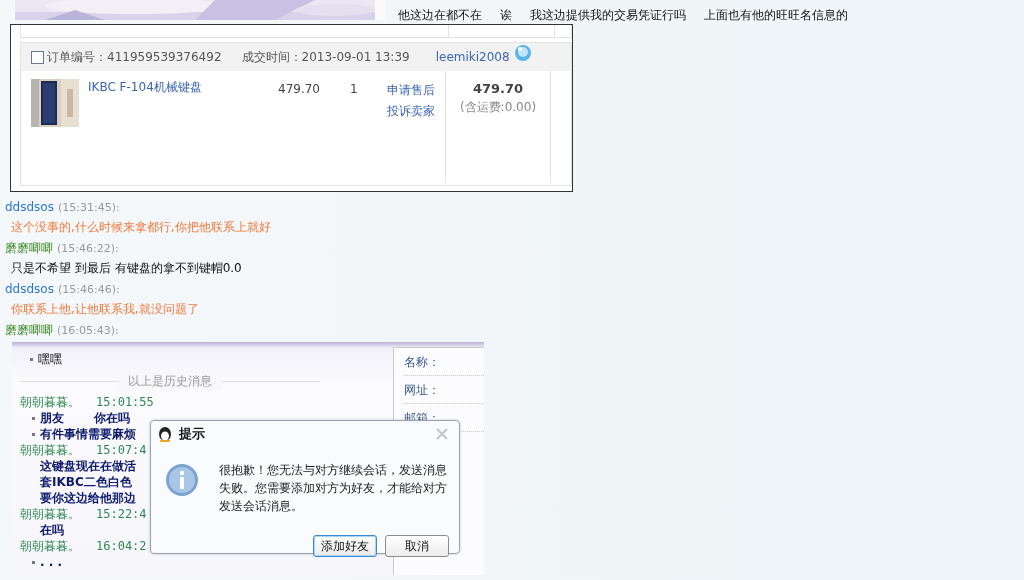 The height and width of the screenshot is (580, 1024). Describe the element at coordinates (88, 289) in the screenshot. I see `message-time: (15:46:46):` at that location.